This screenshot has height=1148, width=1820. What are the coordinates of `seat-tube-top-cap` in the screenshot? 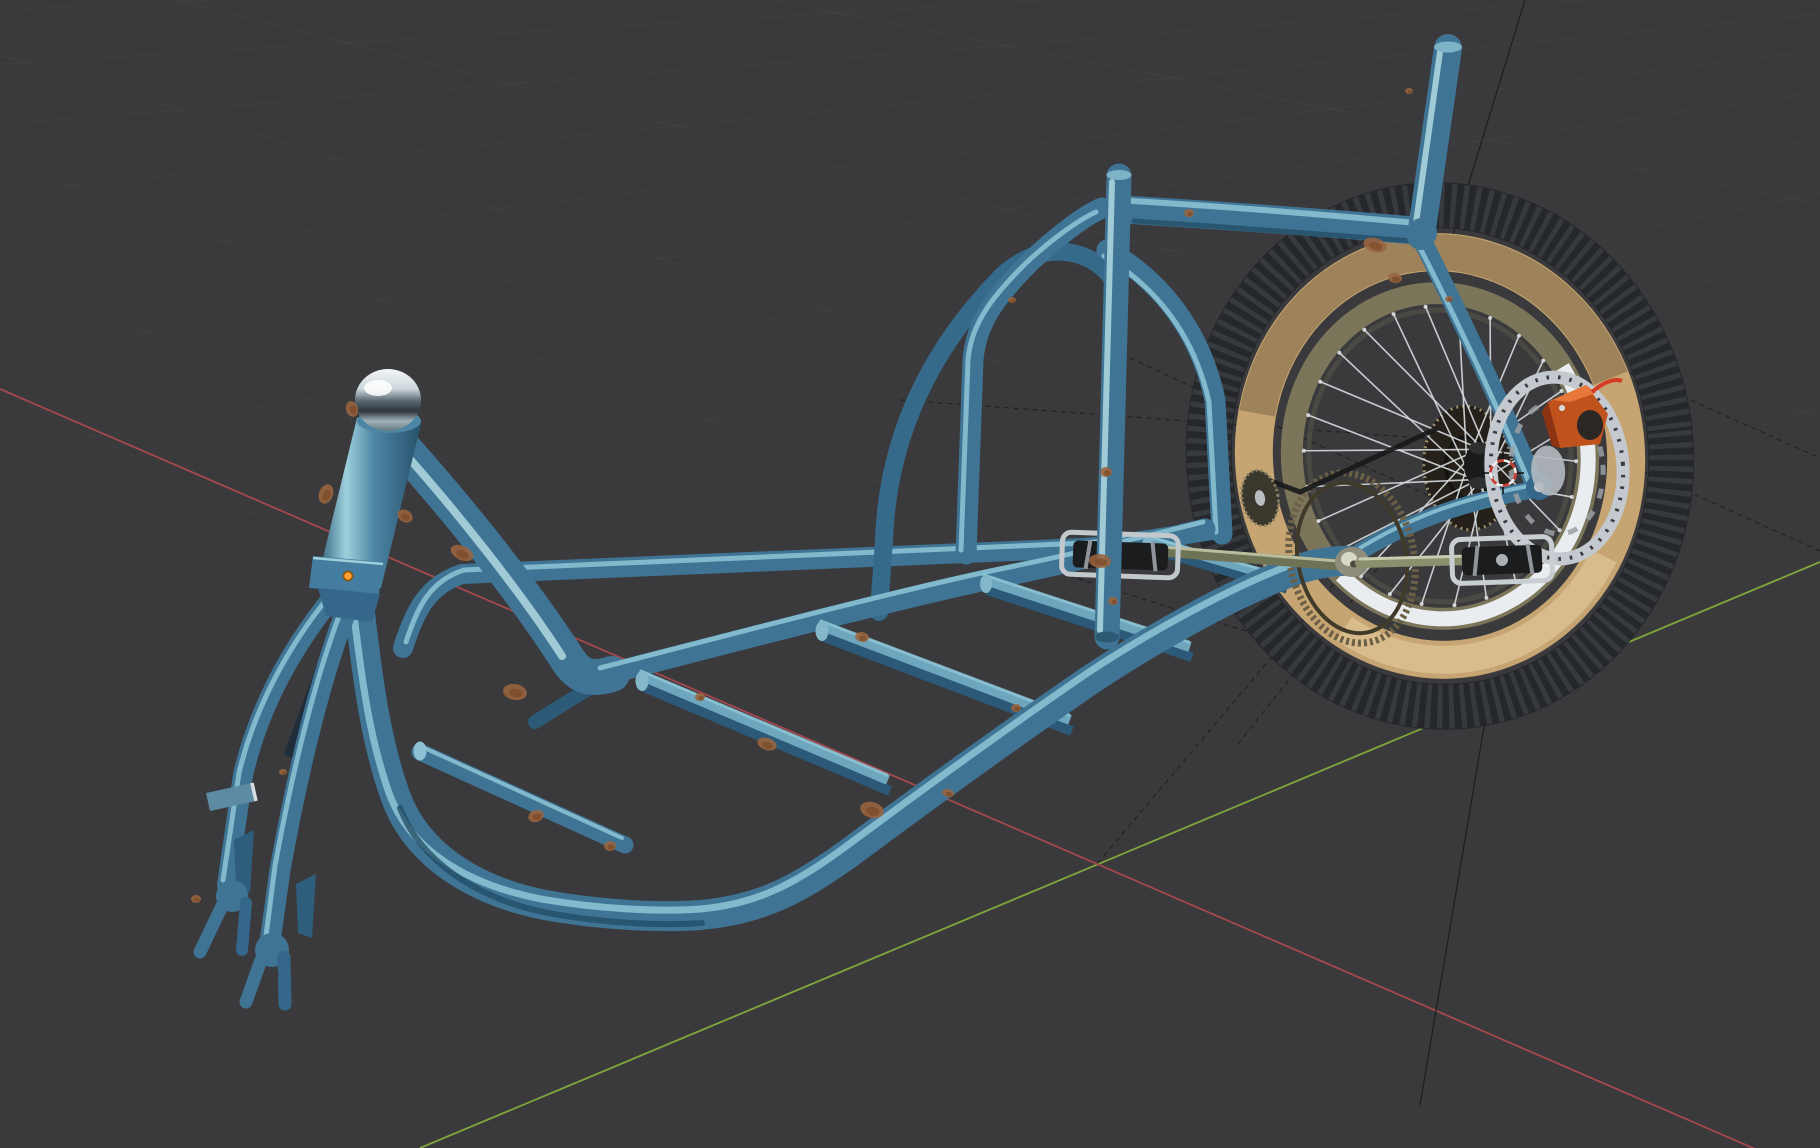 It's located at (1448, 47).